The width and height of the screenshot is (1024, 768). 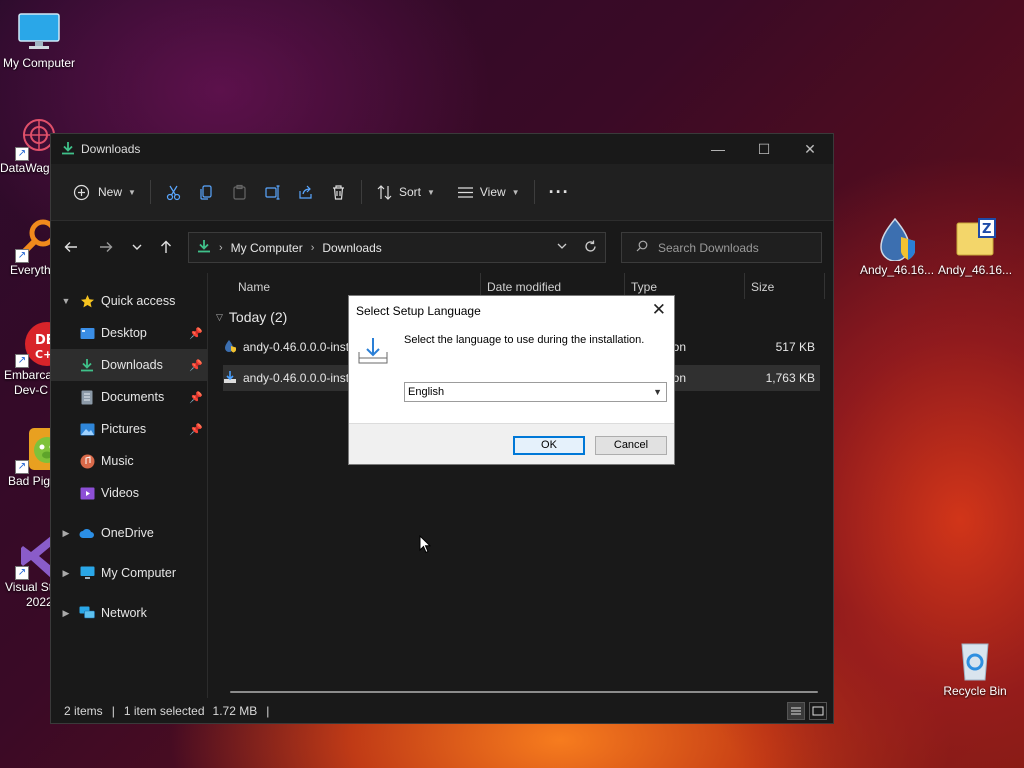 I want to click on breadcrumb-my-computer: My Computer, so click(x=267, y=248).